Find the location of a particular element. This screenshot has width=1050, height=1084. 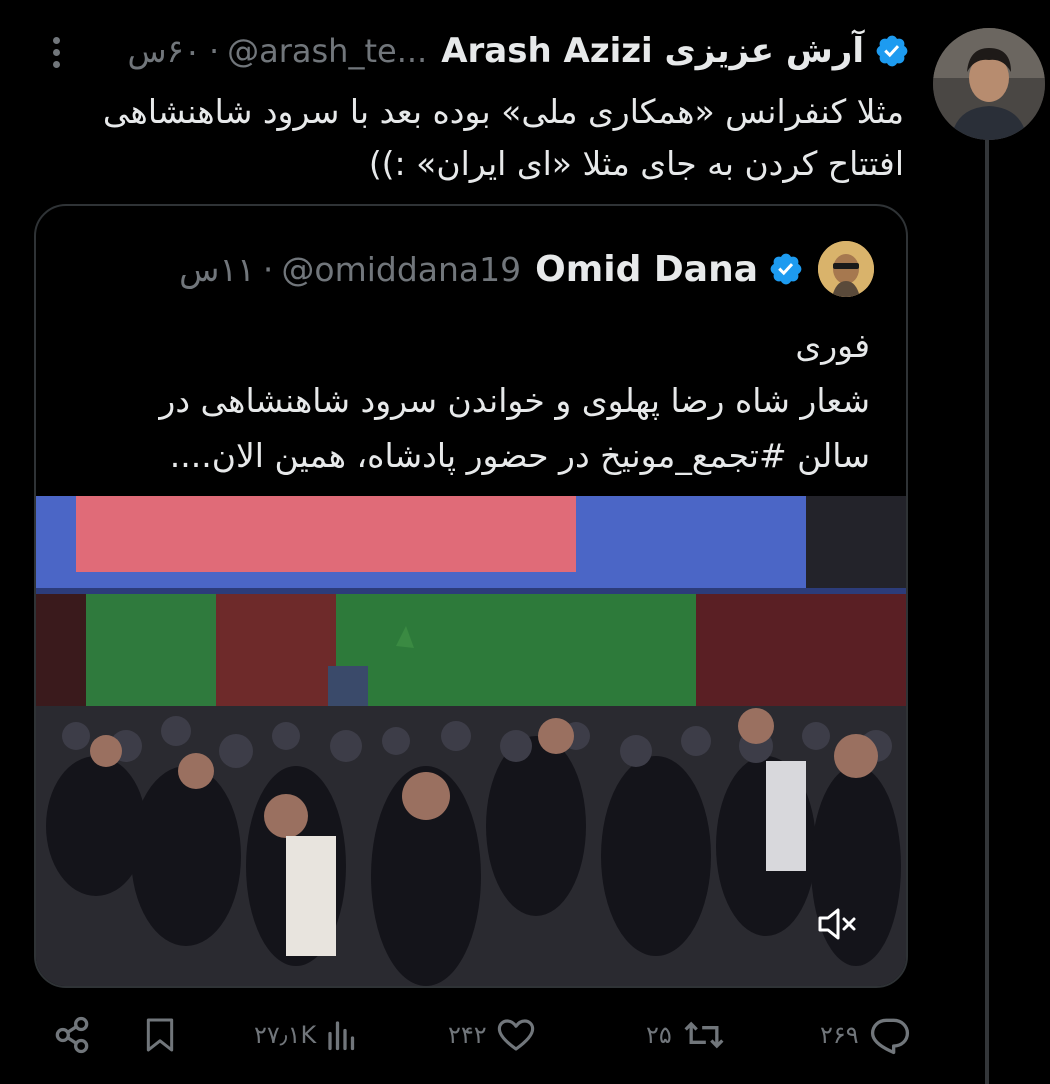

quoted-verified-badge-icon is located at coordinates (786, 269).